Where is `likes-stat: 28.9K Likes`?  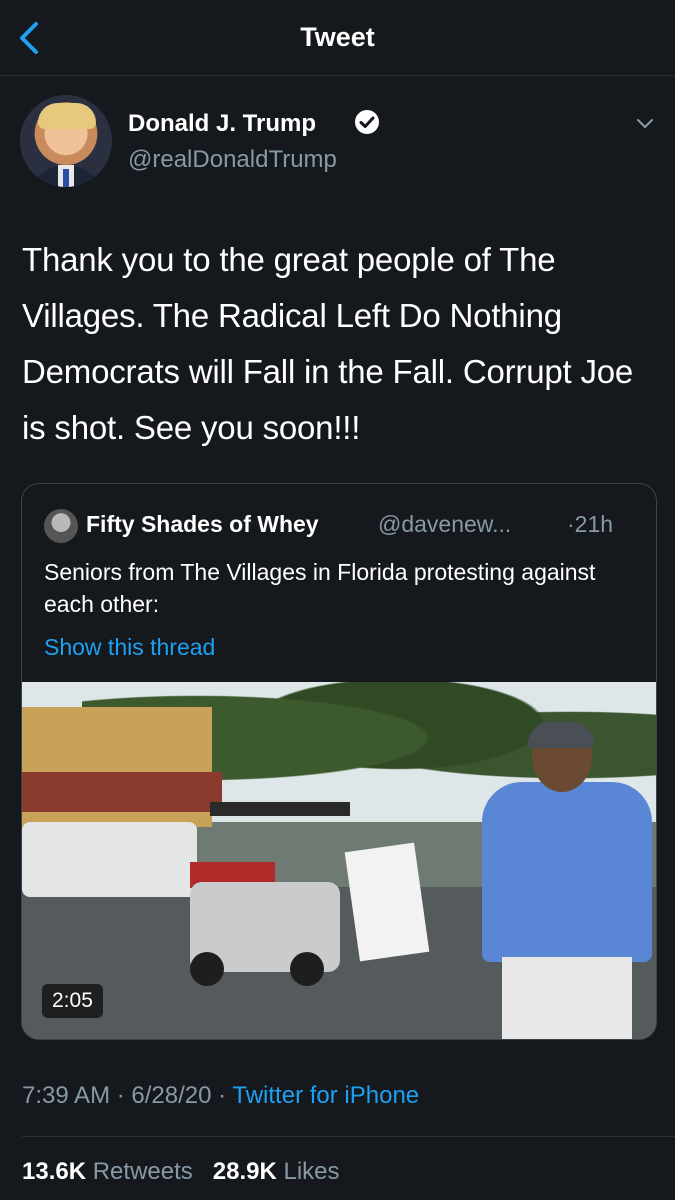
likes-stat: 28.9K Likes is located at coordinates (276, 1171).